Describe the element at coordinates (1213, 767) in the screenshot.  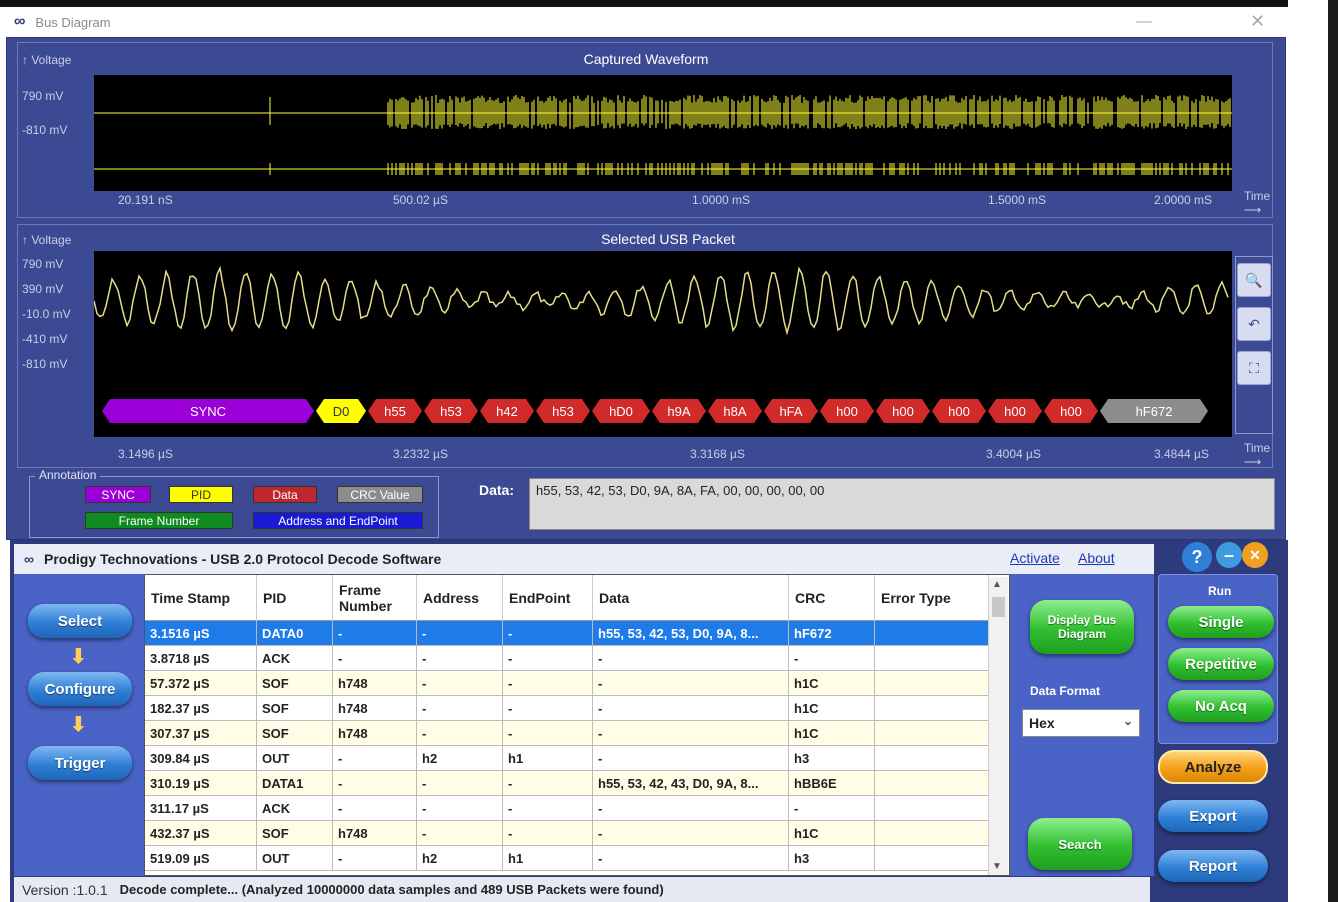
I see `analyze-button: Analyze` at that location.